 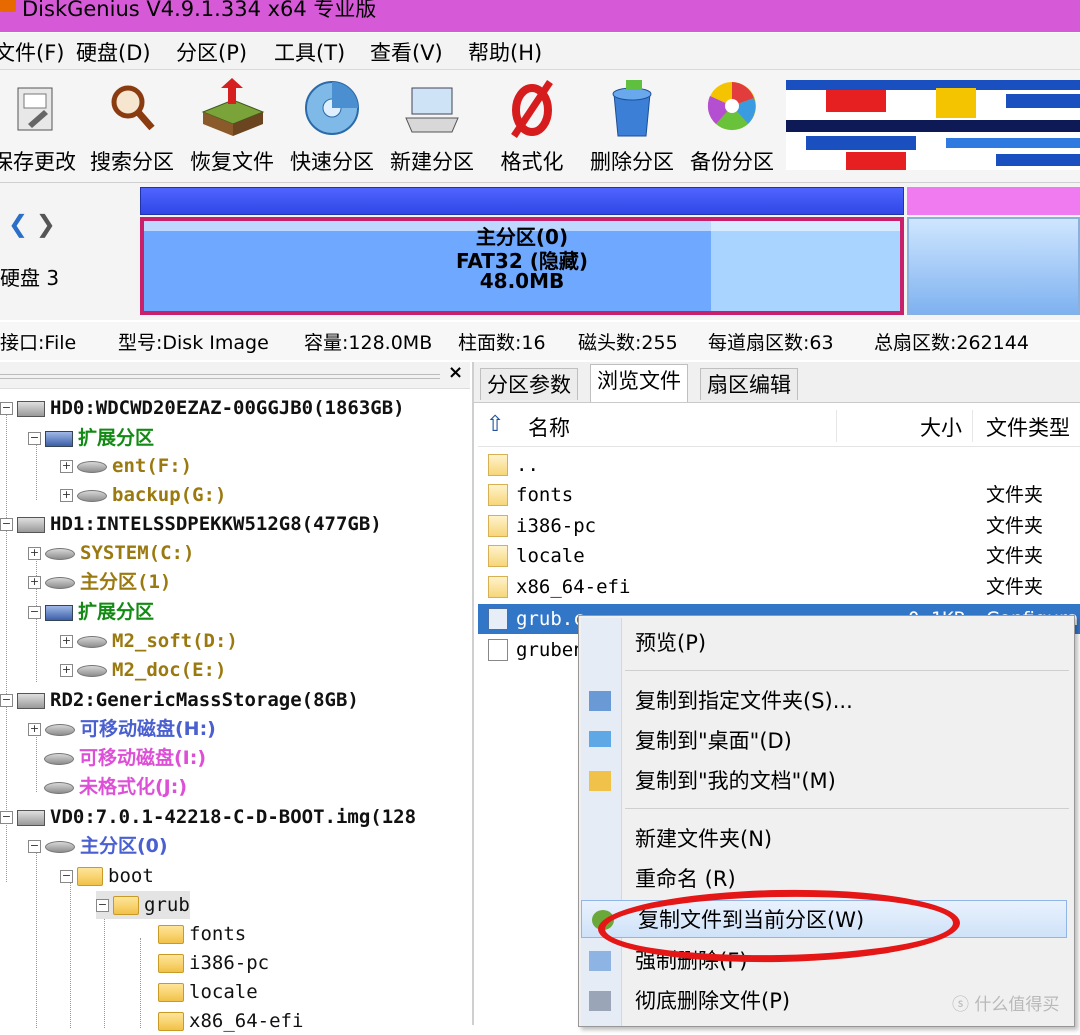 I want to click on tree-item-rd2: − RD2:GenericMassStorage(8GB), so click(x=179, y=700).